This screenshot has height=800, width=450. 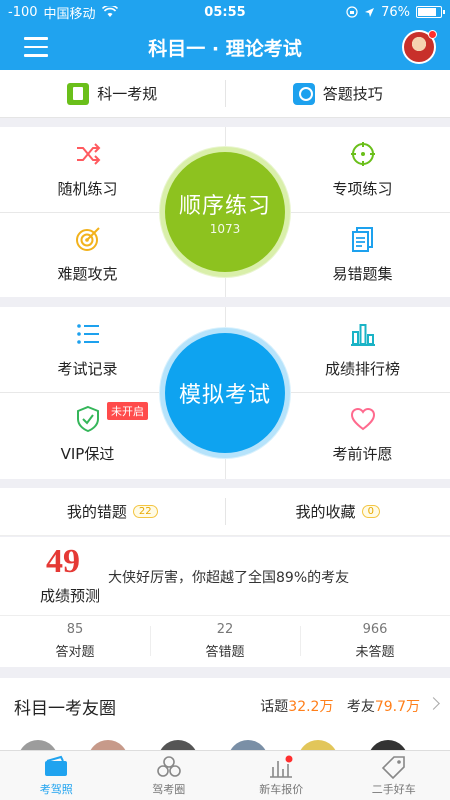 I want to click on status-bar: -100 中国移动 05:55 76%, so click(x=225, y=12).